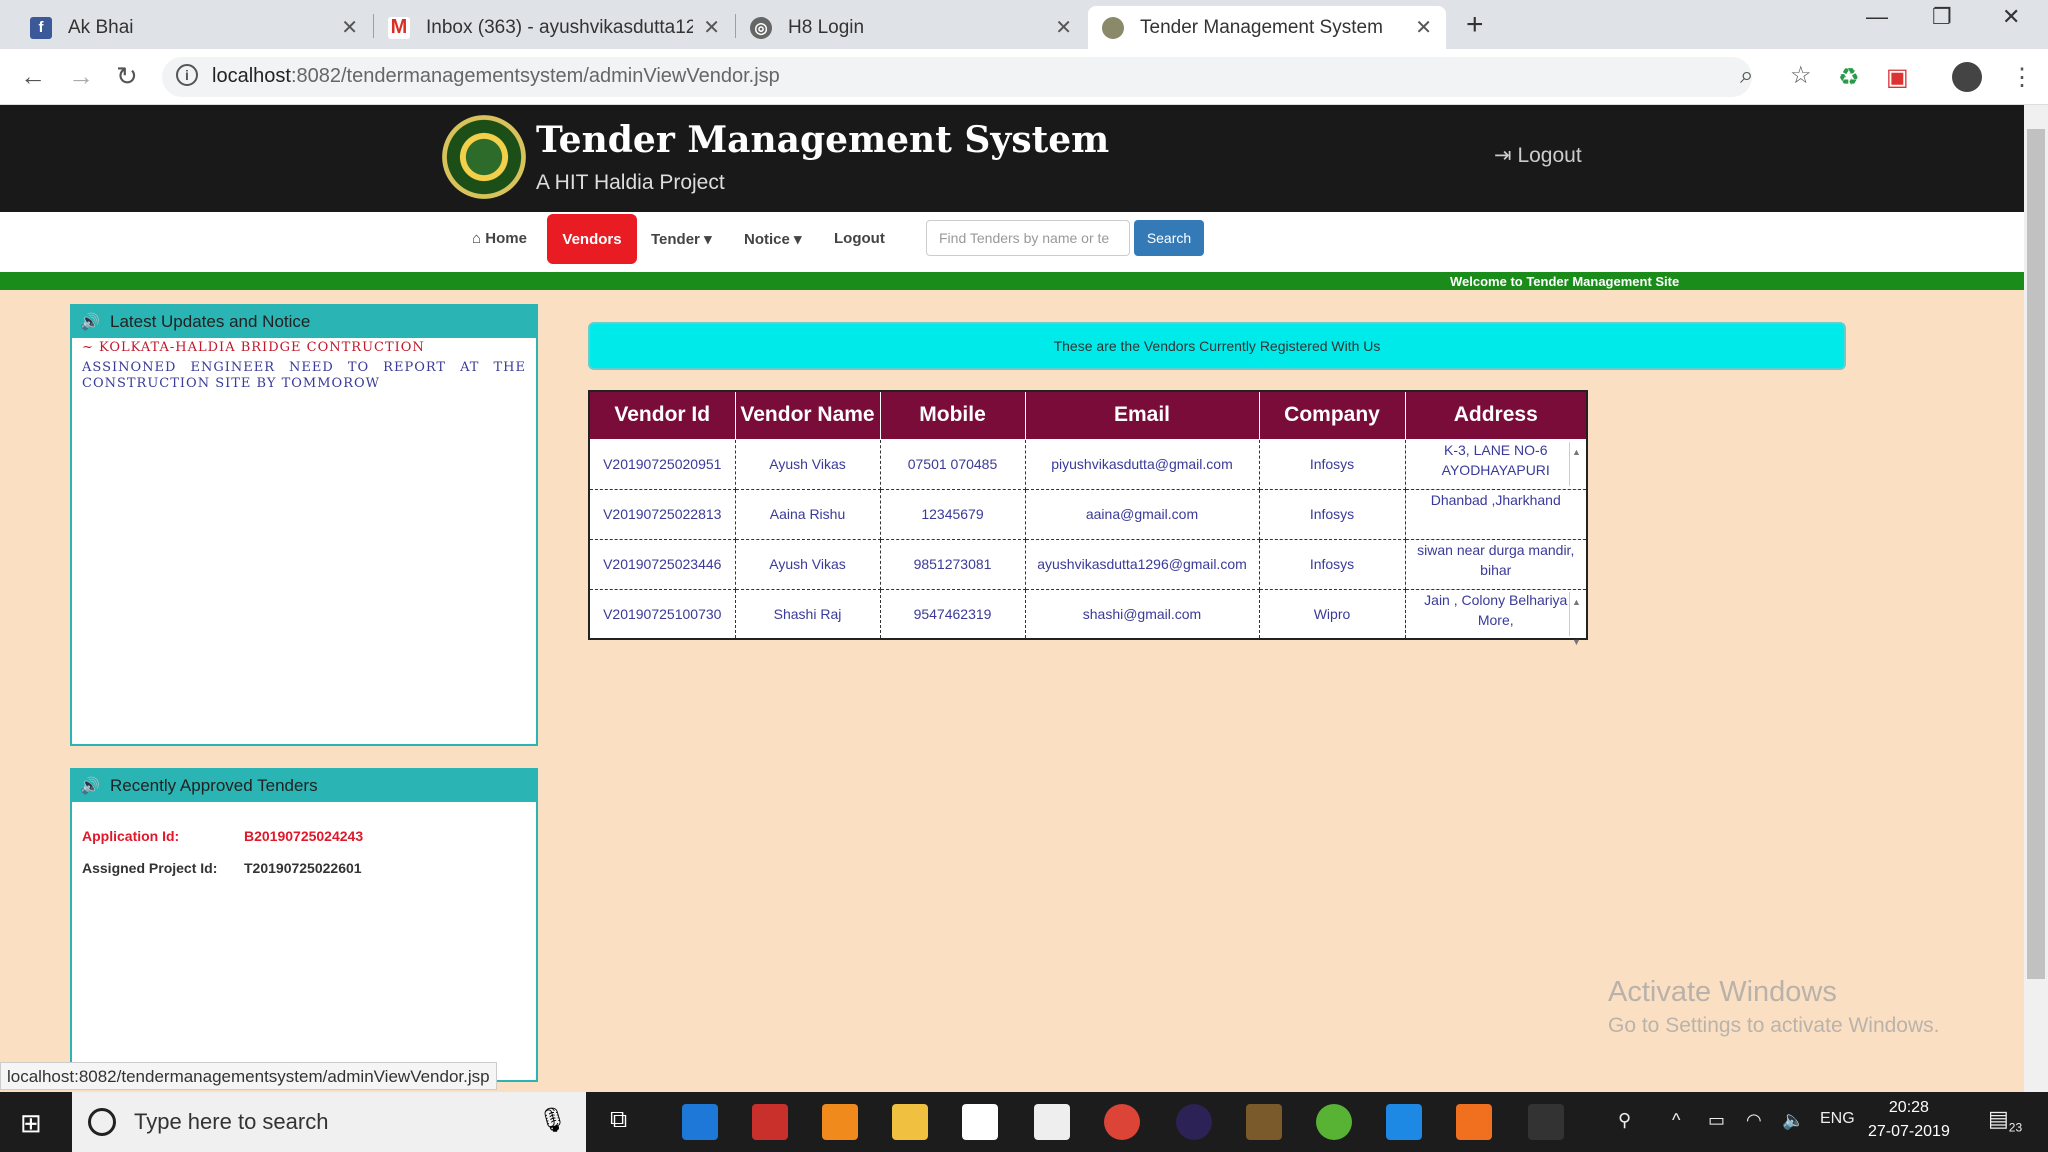 Image resolution: width=2048 pixels, height=1152 pixels. Describe the element at coordinates (1496, 514) in the screenshot. I see `address-textarea: Dhanbad ,Jharkhand` at that location.